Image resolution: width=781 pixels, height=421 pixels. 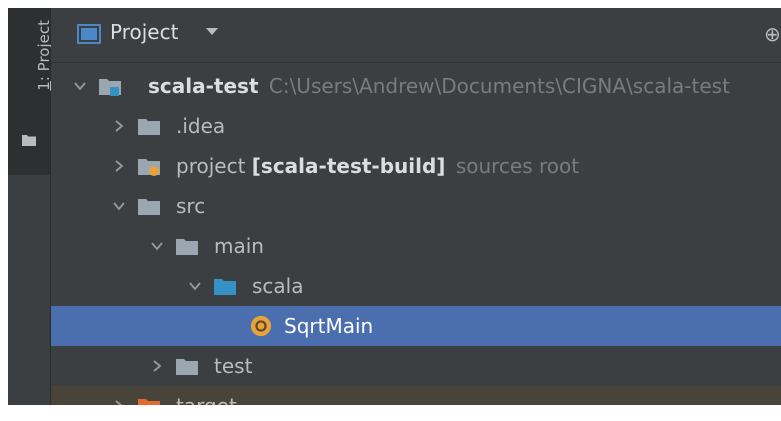 I want to click on module-folder-icon, so click(x=110, y=87).